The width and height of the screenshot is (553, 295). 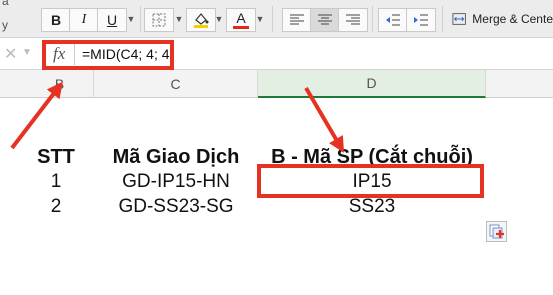 What do you see at coordinates (219, 19) in the screenshot?
I see `fill-color-dropdown: ▼` at bounding box center [219, 19].